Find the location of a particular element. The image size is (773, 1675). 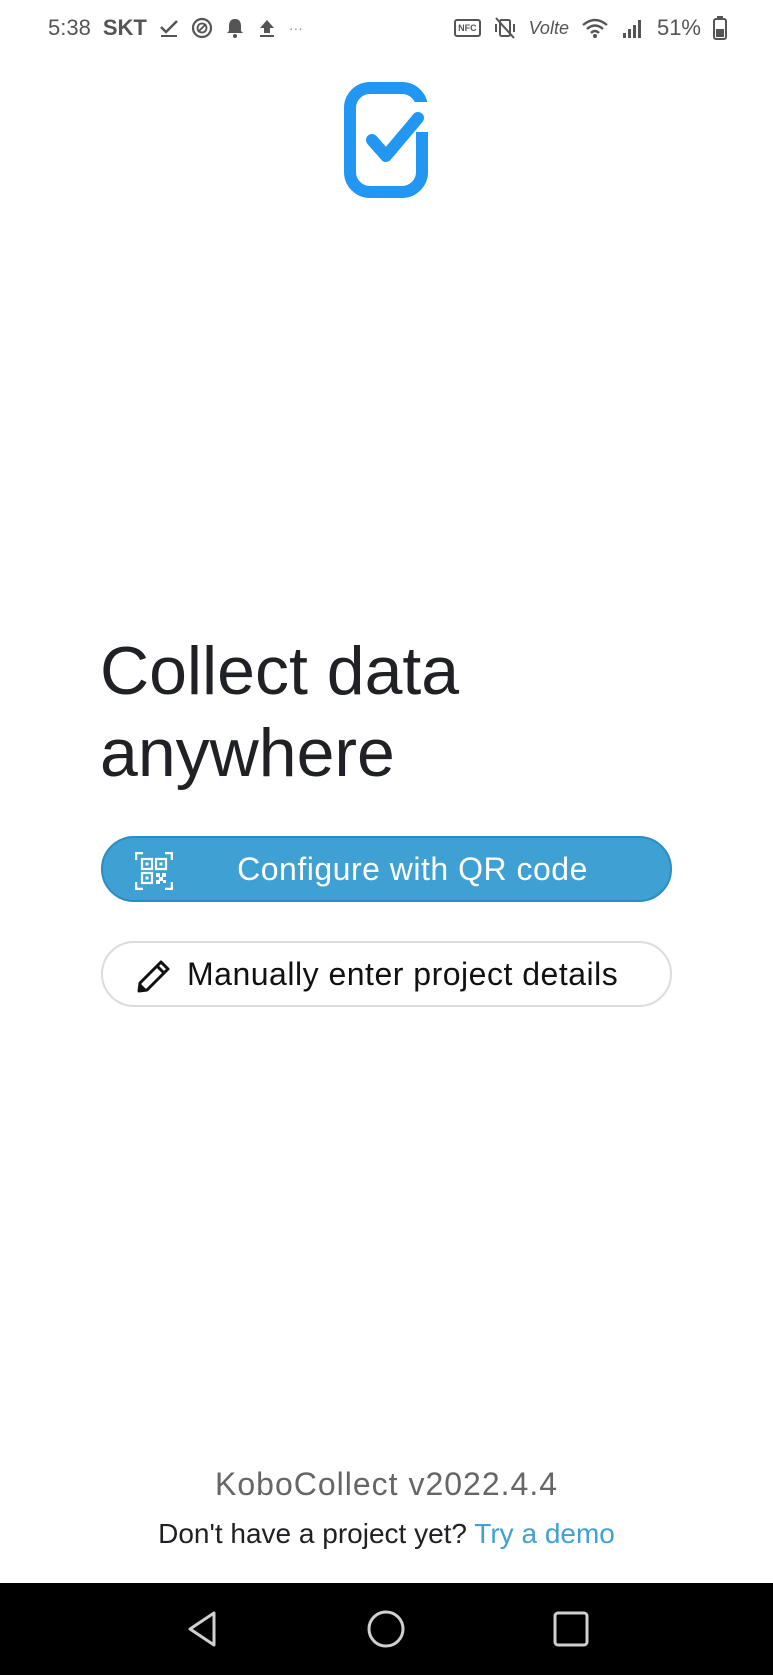

status-bar-right: NFC Volte 51% is located at coordinates (590, 28).